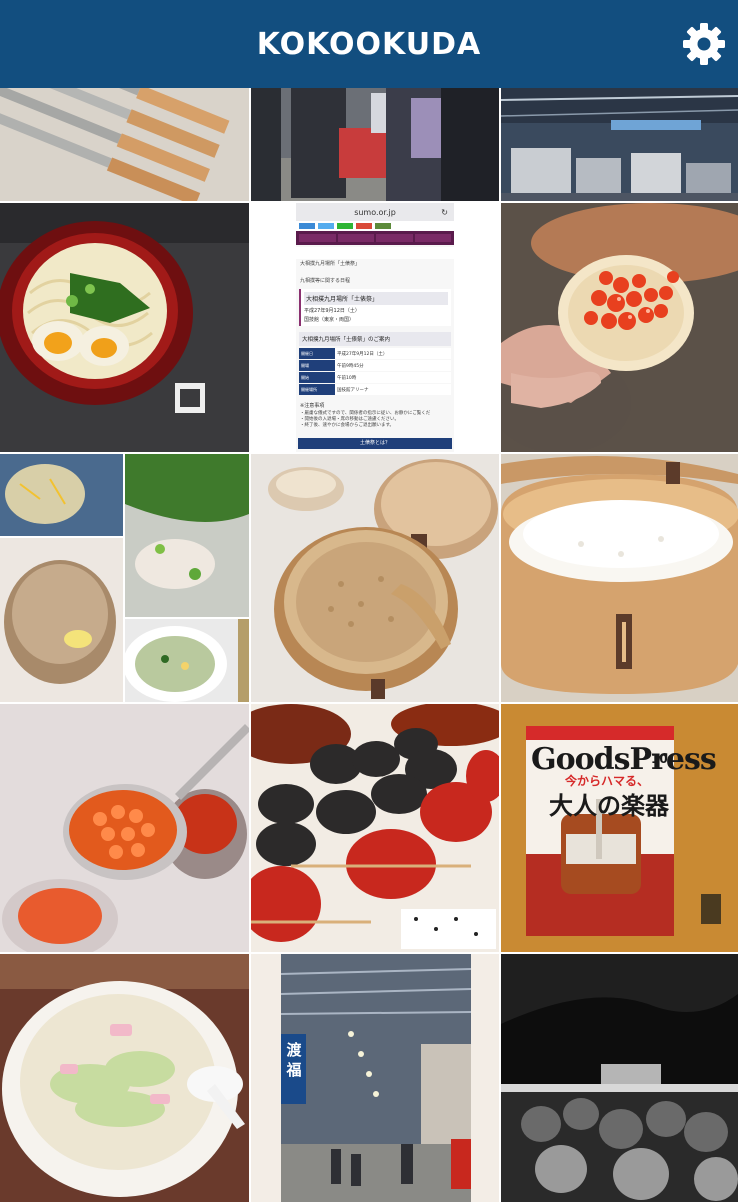 The height and width of the screenshot is (1202, 738). I want to click on photo-tile-market-people, so click(375, 144).